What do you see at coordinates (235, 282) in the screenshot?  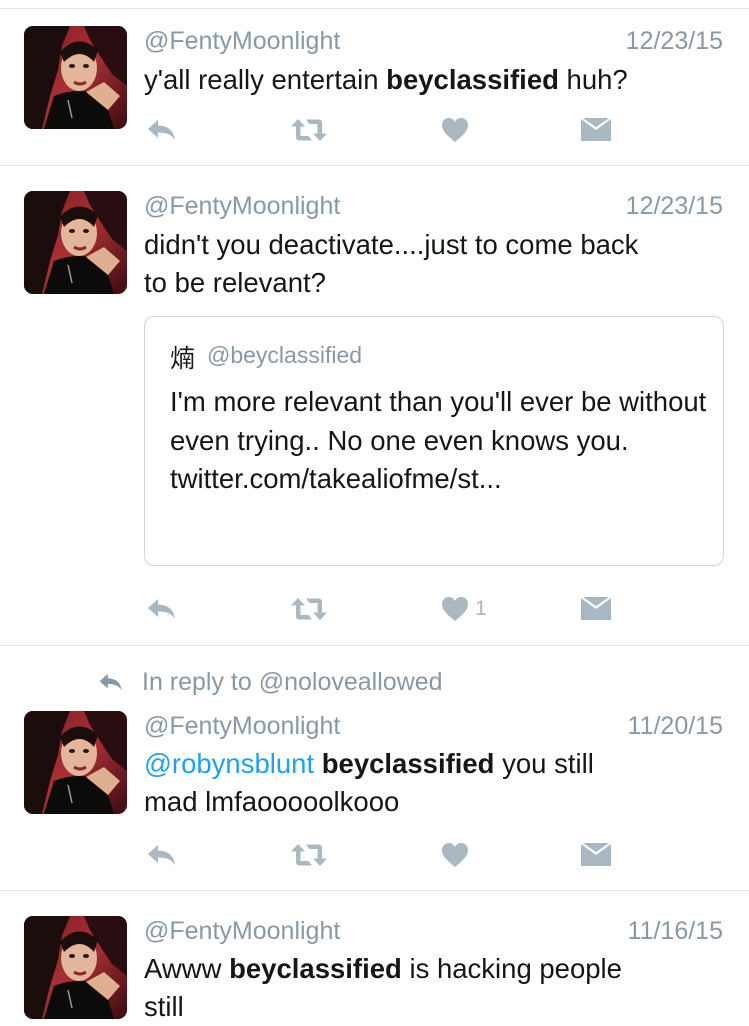 I see `text-line: to be relevant?` at bounding box center [235, 282].